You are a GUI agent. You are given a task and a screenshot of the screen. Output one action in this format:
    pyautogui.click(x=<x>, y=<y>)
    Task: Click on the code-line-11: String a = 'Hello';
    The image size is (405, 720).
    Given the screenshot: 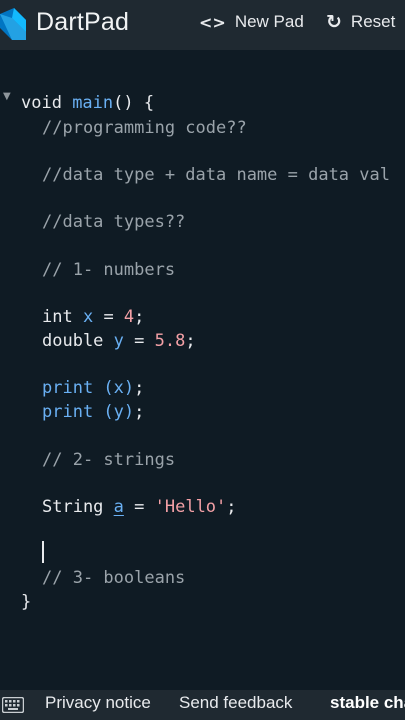 What is the action you would take?
    pyautogui.click(x=223, y=507)
    